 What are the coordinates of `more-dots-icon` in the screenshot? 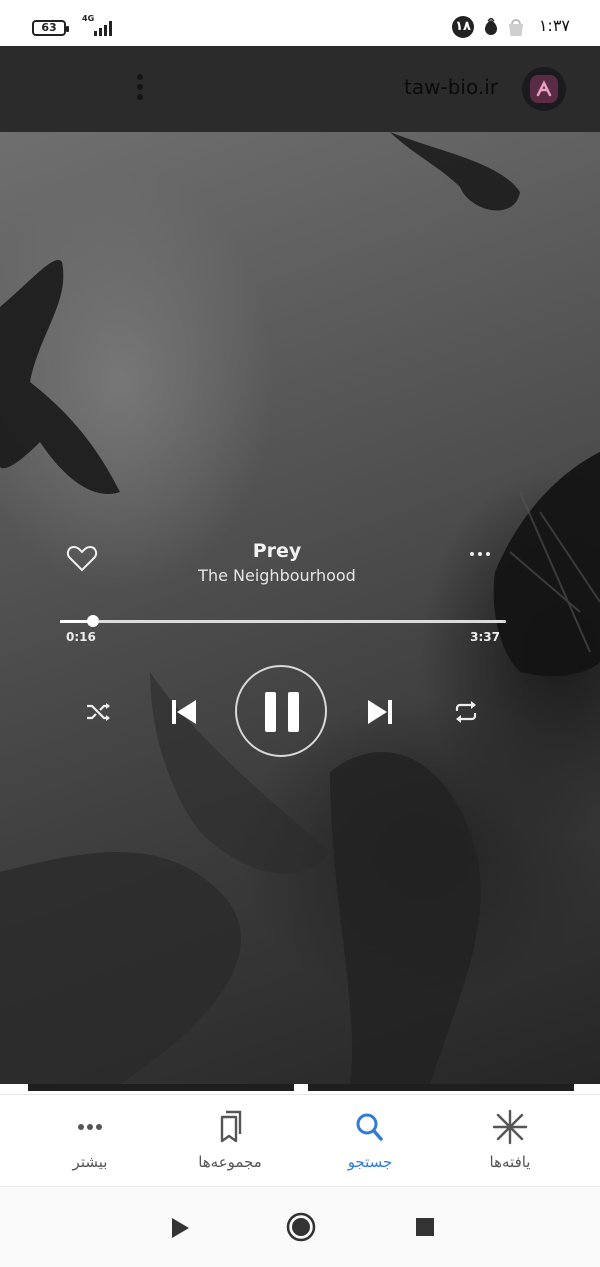 It's located at (90, 1127).